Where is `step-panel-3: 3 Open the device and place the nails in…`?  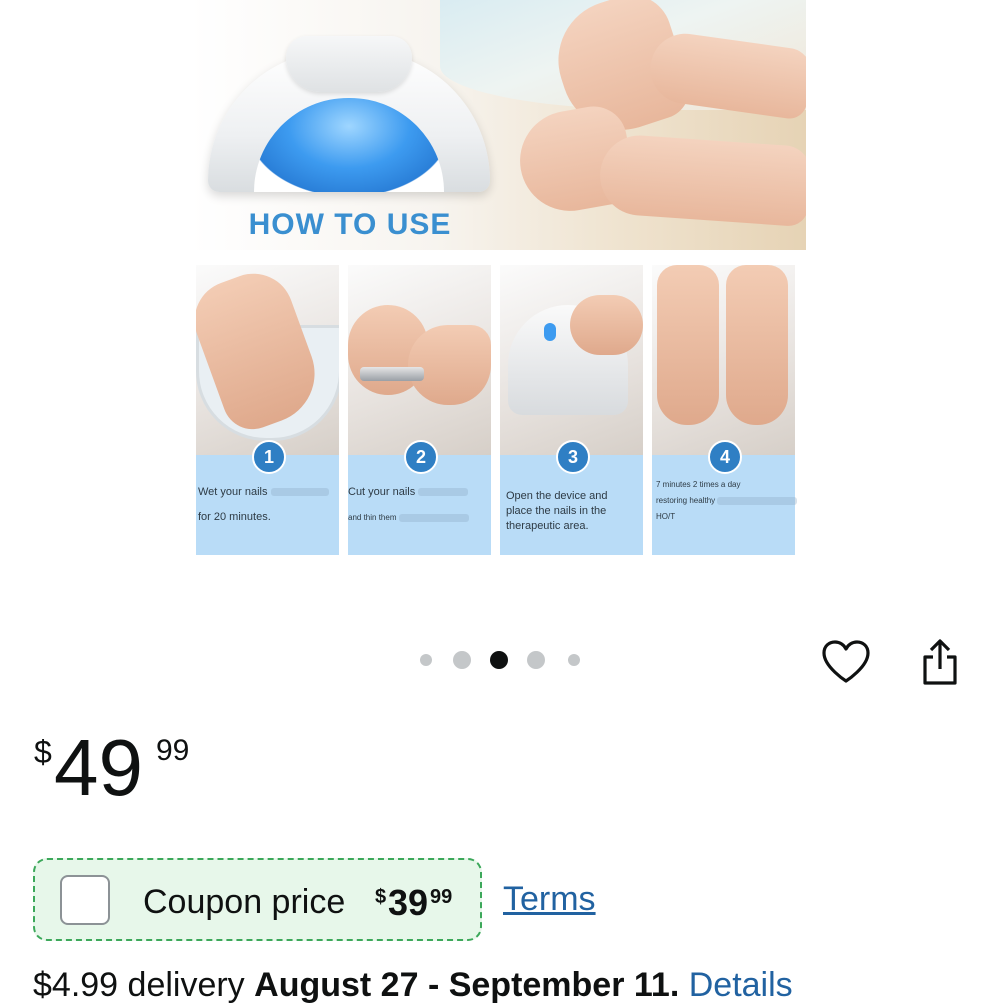
step-panel-3: 3 Open the device and place the nails in… is located at coordinates (571, 410).